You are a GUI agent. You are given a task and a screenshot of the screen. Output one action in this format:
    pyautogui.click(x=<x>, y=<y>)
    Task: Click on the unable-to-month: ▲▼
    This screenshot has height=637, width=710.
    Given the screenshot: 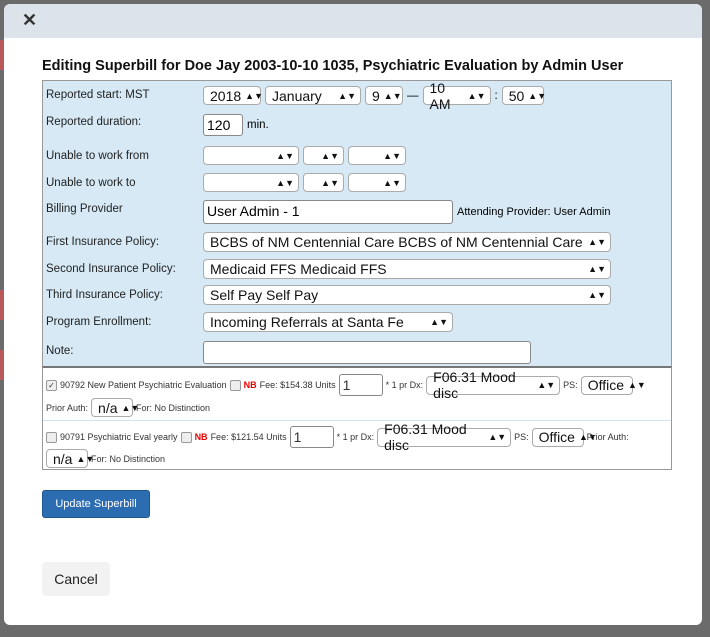 What is the action you would take?
    pyautogui.click(x=251, y=182)
    